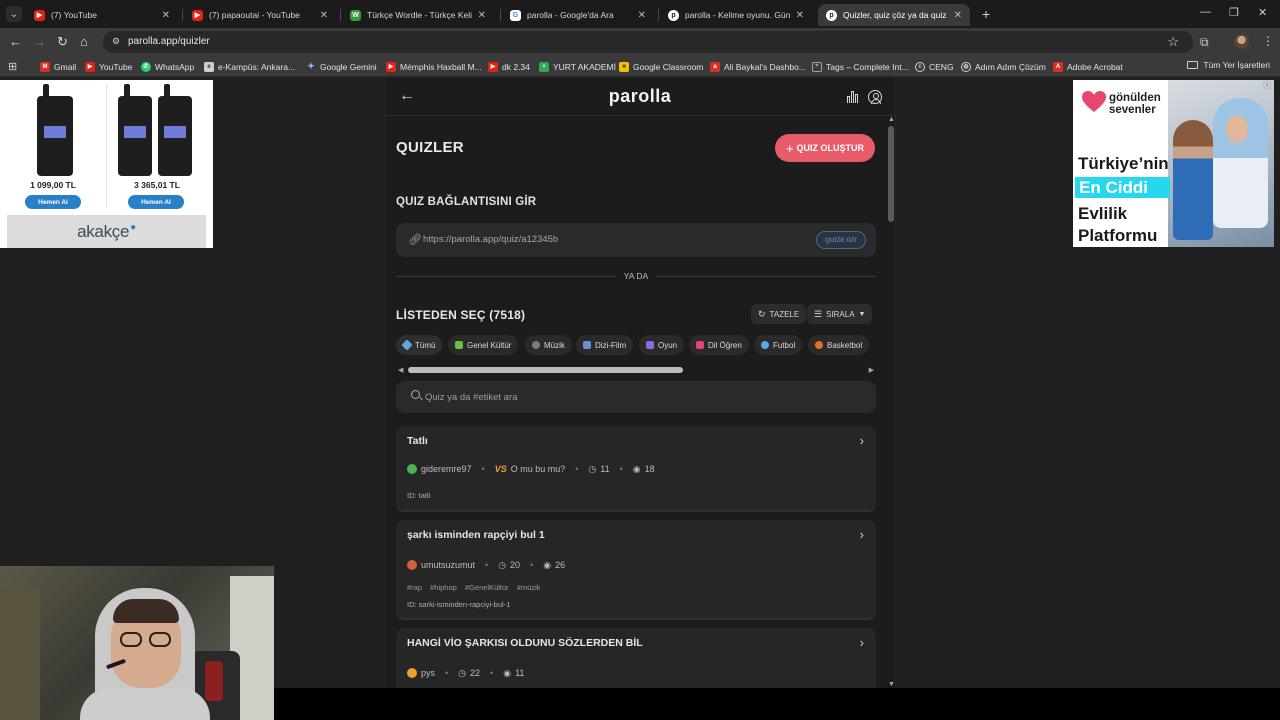  Describe the element at coordinates (169, 41) in the screenshot. I see `url-text: parolla.app/quizler` at that location.